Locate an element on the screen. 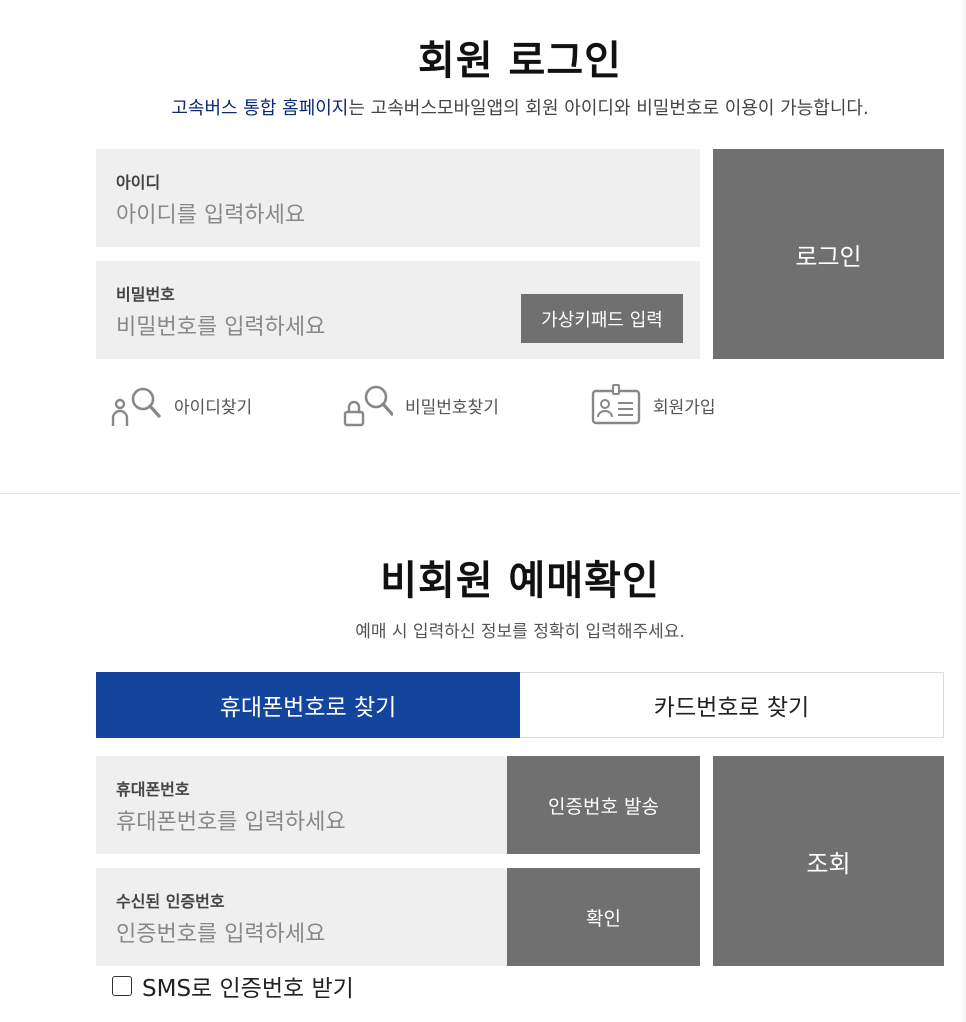 This screenshot has height=1022, width=966. id-label: 아이디 is located at coordinates (138, 182).